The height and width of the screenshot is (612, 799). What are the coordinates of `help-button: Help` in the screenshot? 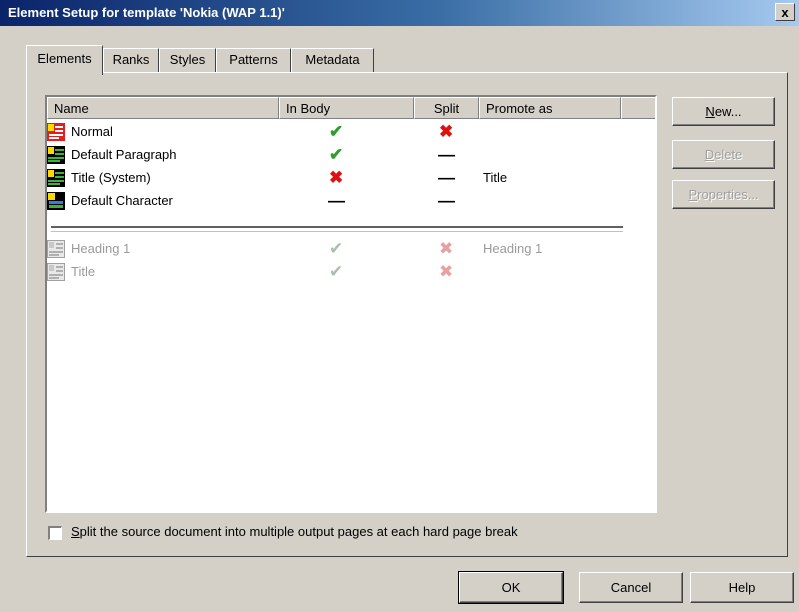 It's located at (742, 587).